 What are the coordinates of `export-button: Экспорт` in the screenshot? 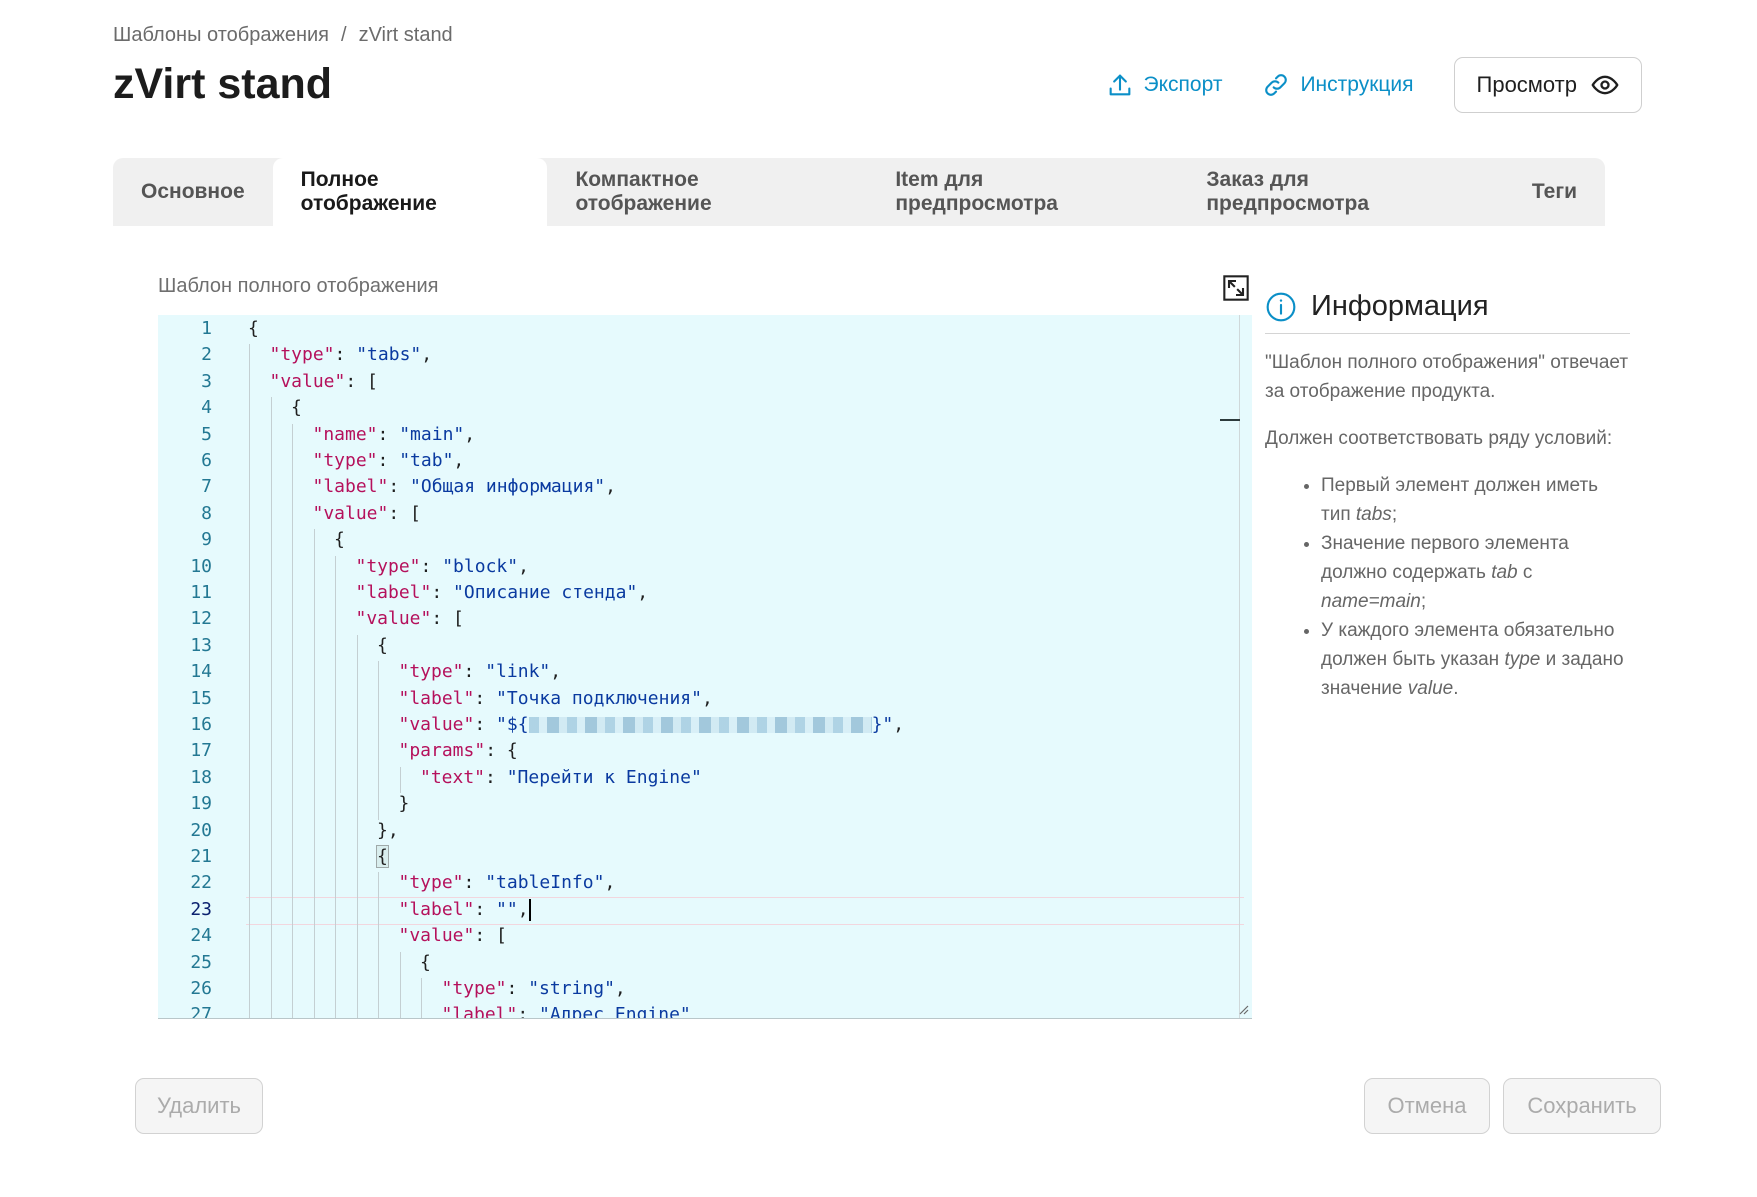 It's located at (1164, 85).